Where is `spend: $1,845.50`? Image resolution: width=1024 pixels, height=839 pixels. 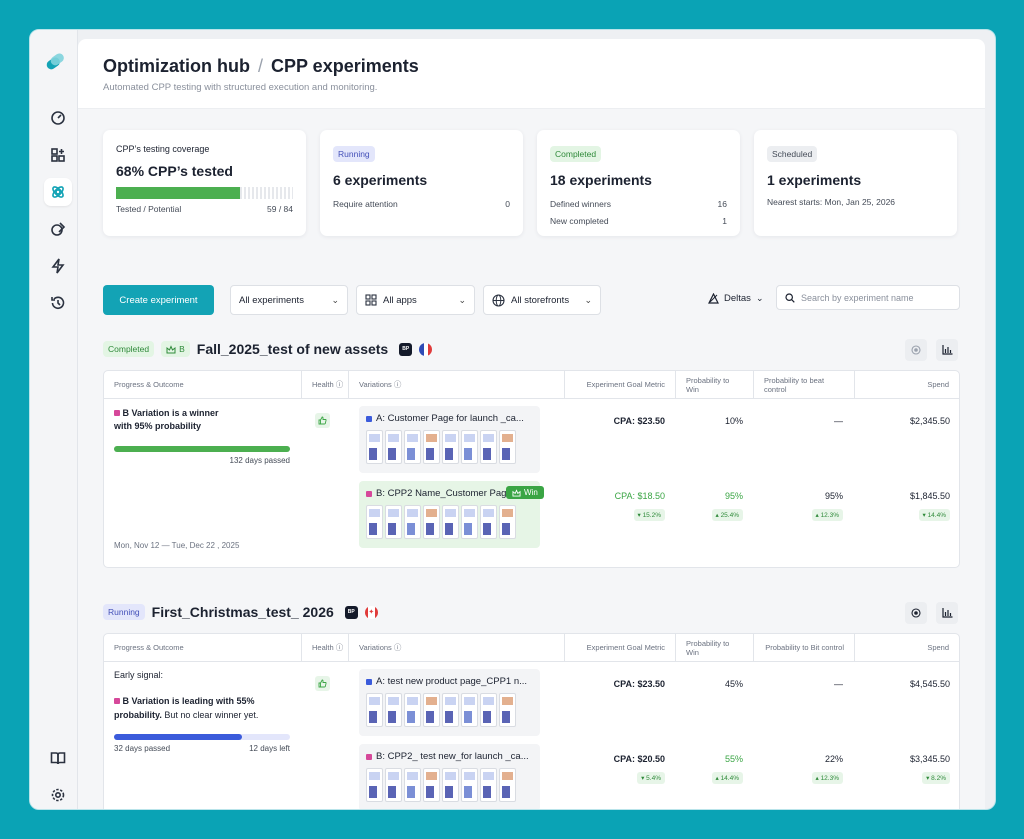
spend: $1,845.50 is located at coordinates (929, 496).